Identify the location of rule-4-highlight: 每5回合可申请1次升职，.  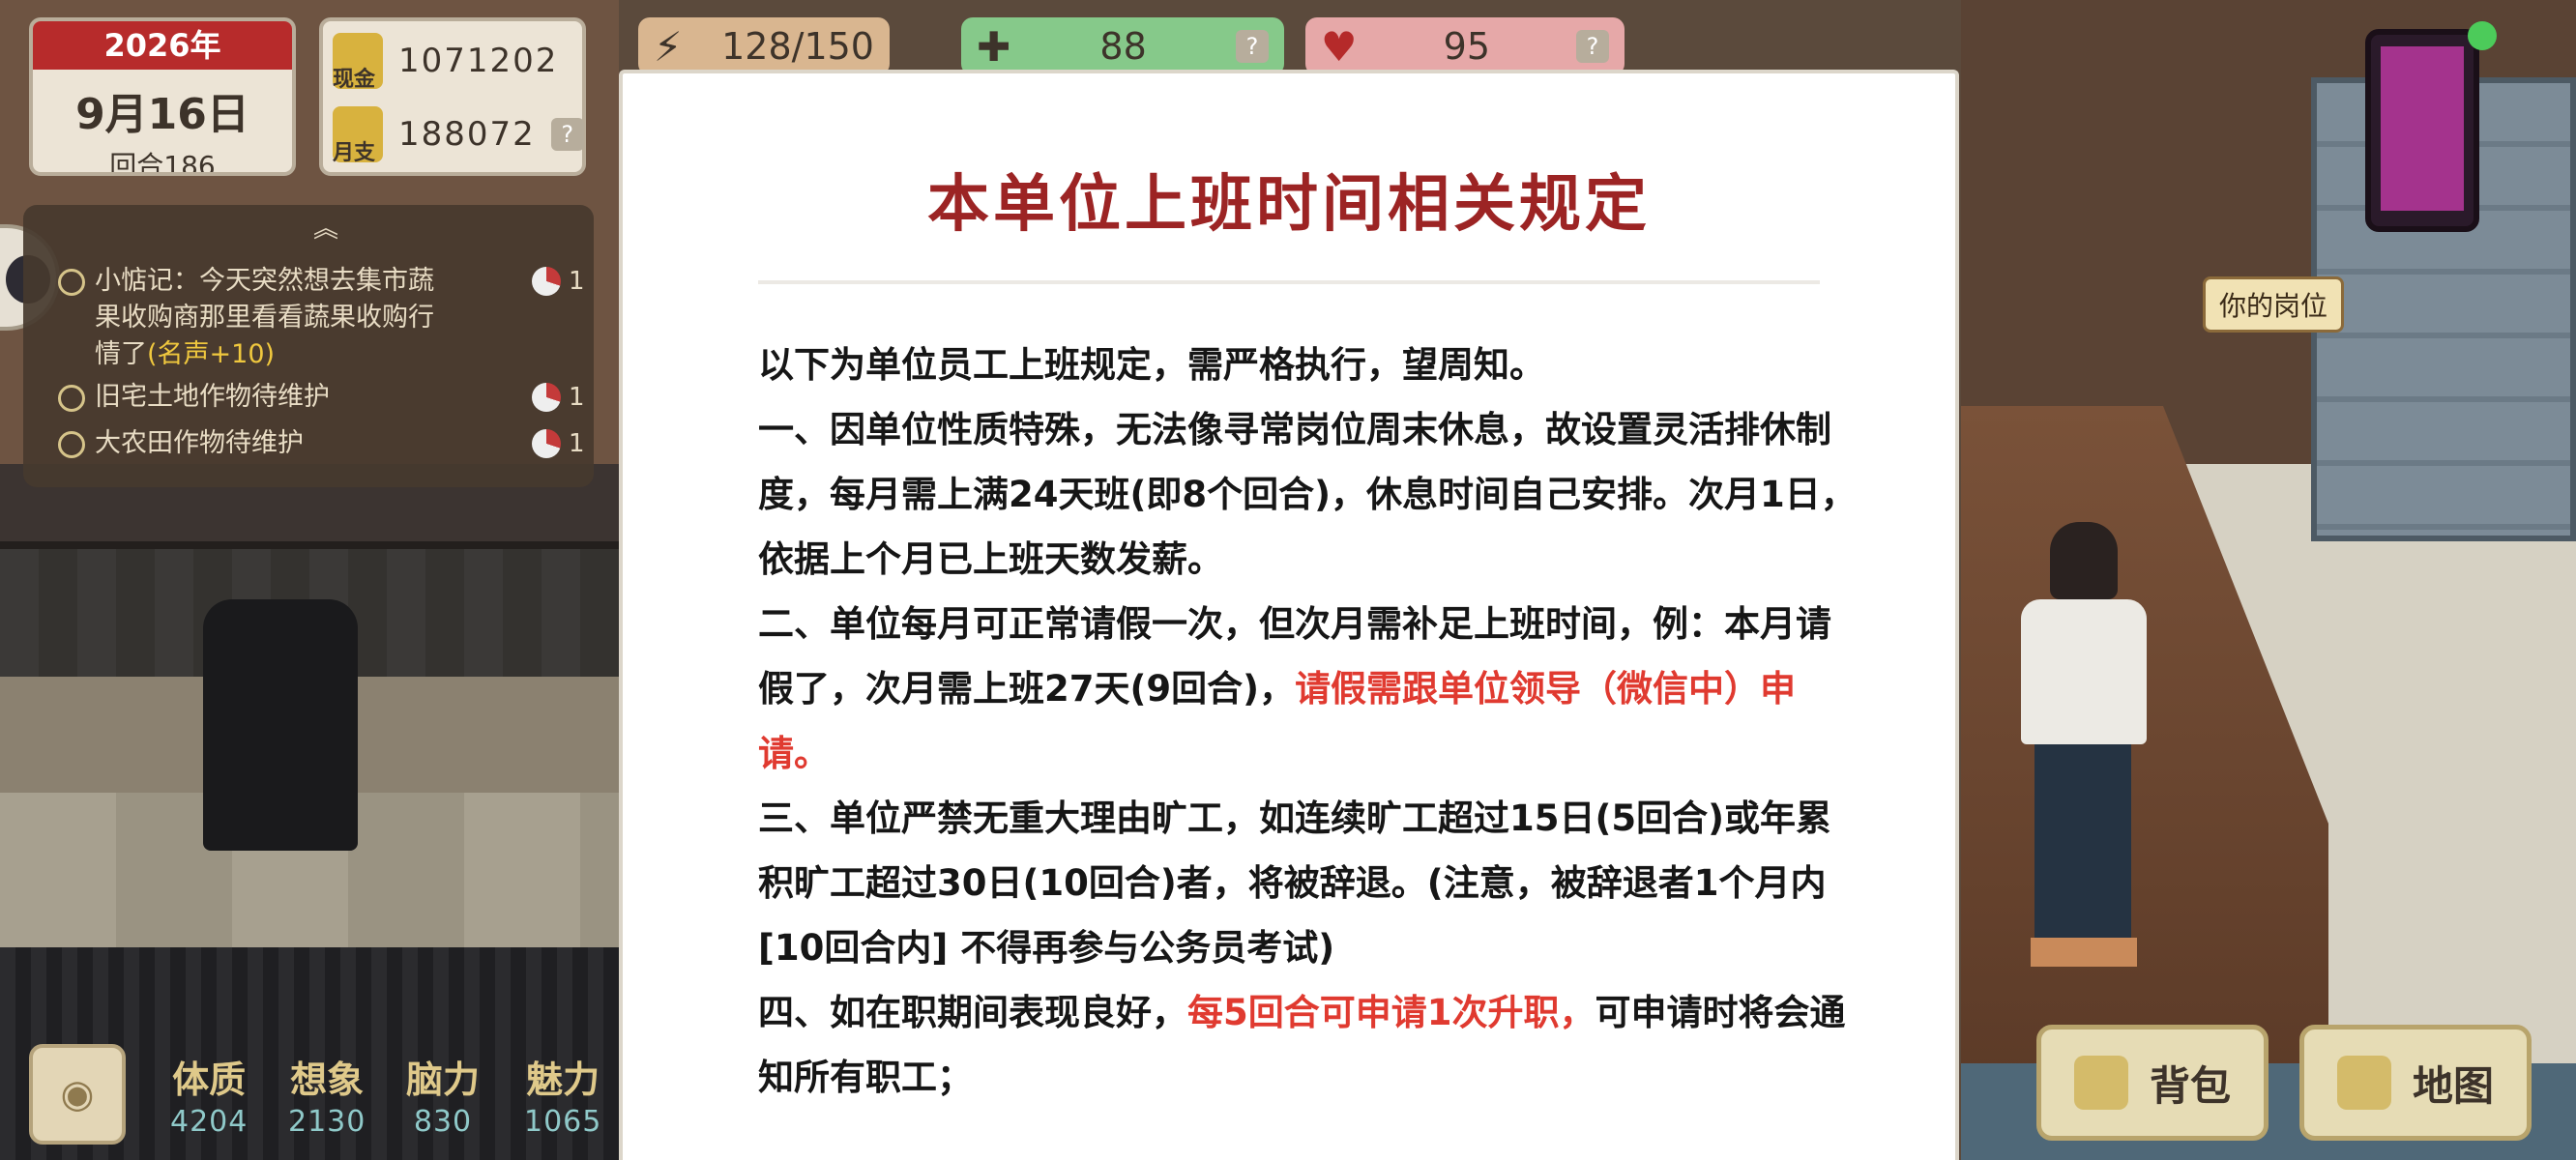
(1391, 1013).